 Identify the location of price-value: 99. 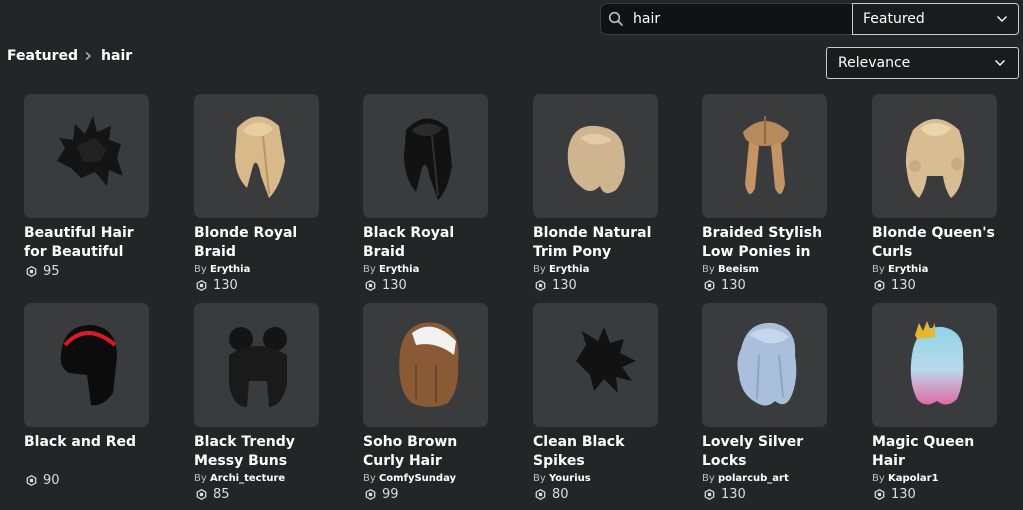
(390, 494).